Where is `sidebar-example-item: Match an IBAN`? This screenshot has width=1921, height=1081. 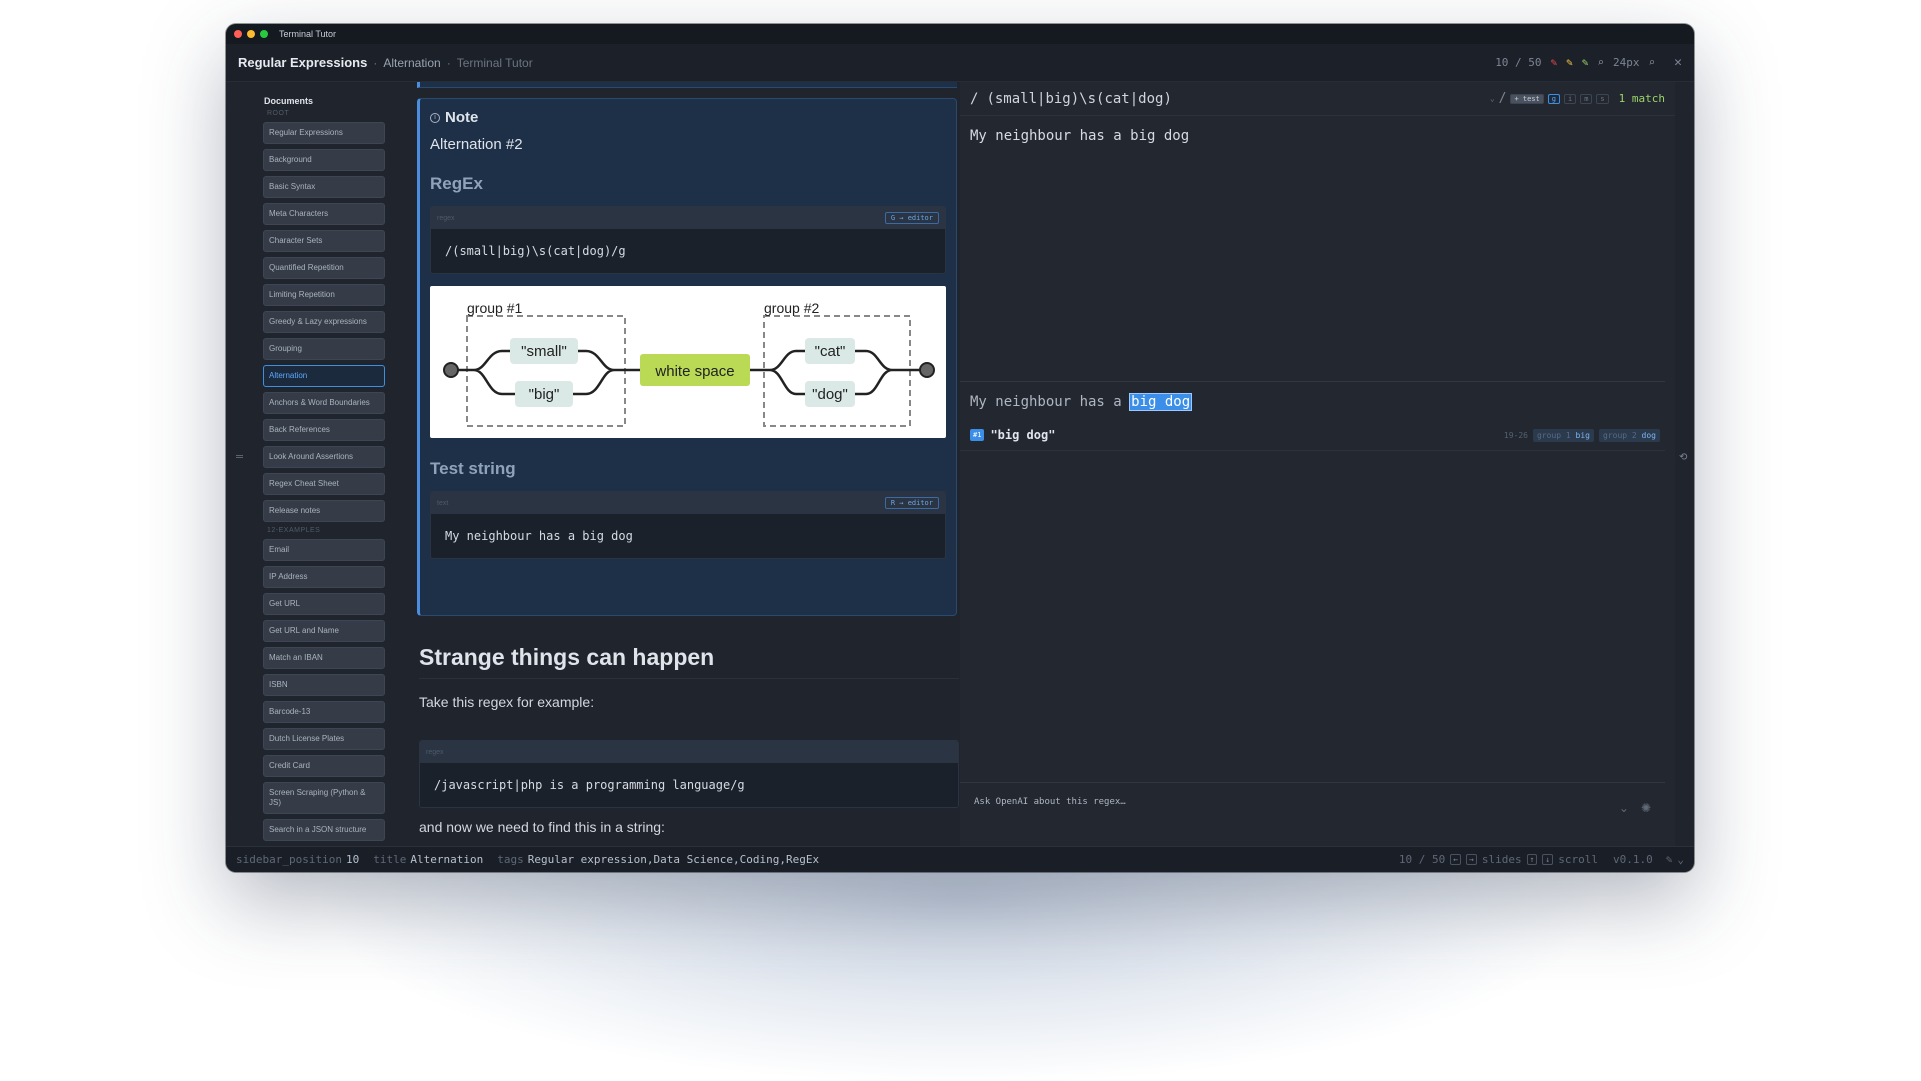 sidebar-example-item: Match an IBAN is located at coordinates (324, 658).